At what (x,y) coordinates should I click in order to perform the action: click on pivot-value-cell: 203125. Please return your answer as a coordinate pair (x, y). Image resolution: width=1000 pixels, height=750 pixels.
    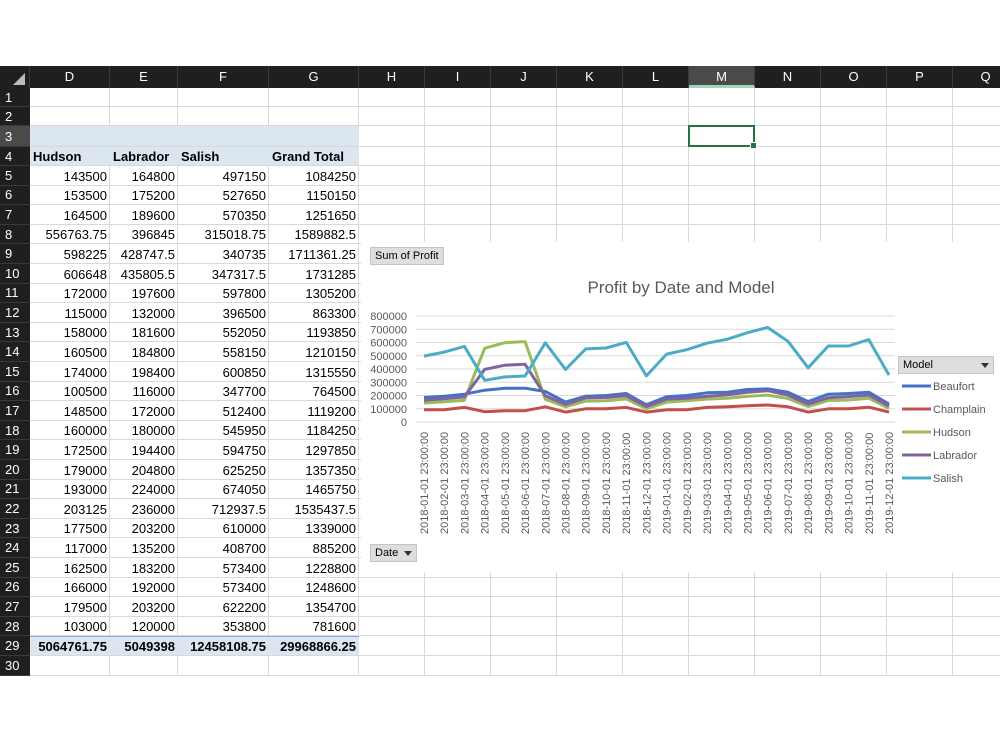
    Looking at the image, I should click on (70, 508).